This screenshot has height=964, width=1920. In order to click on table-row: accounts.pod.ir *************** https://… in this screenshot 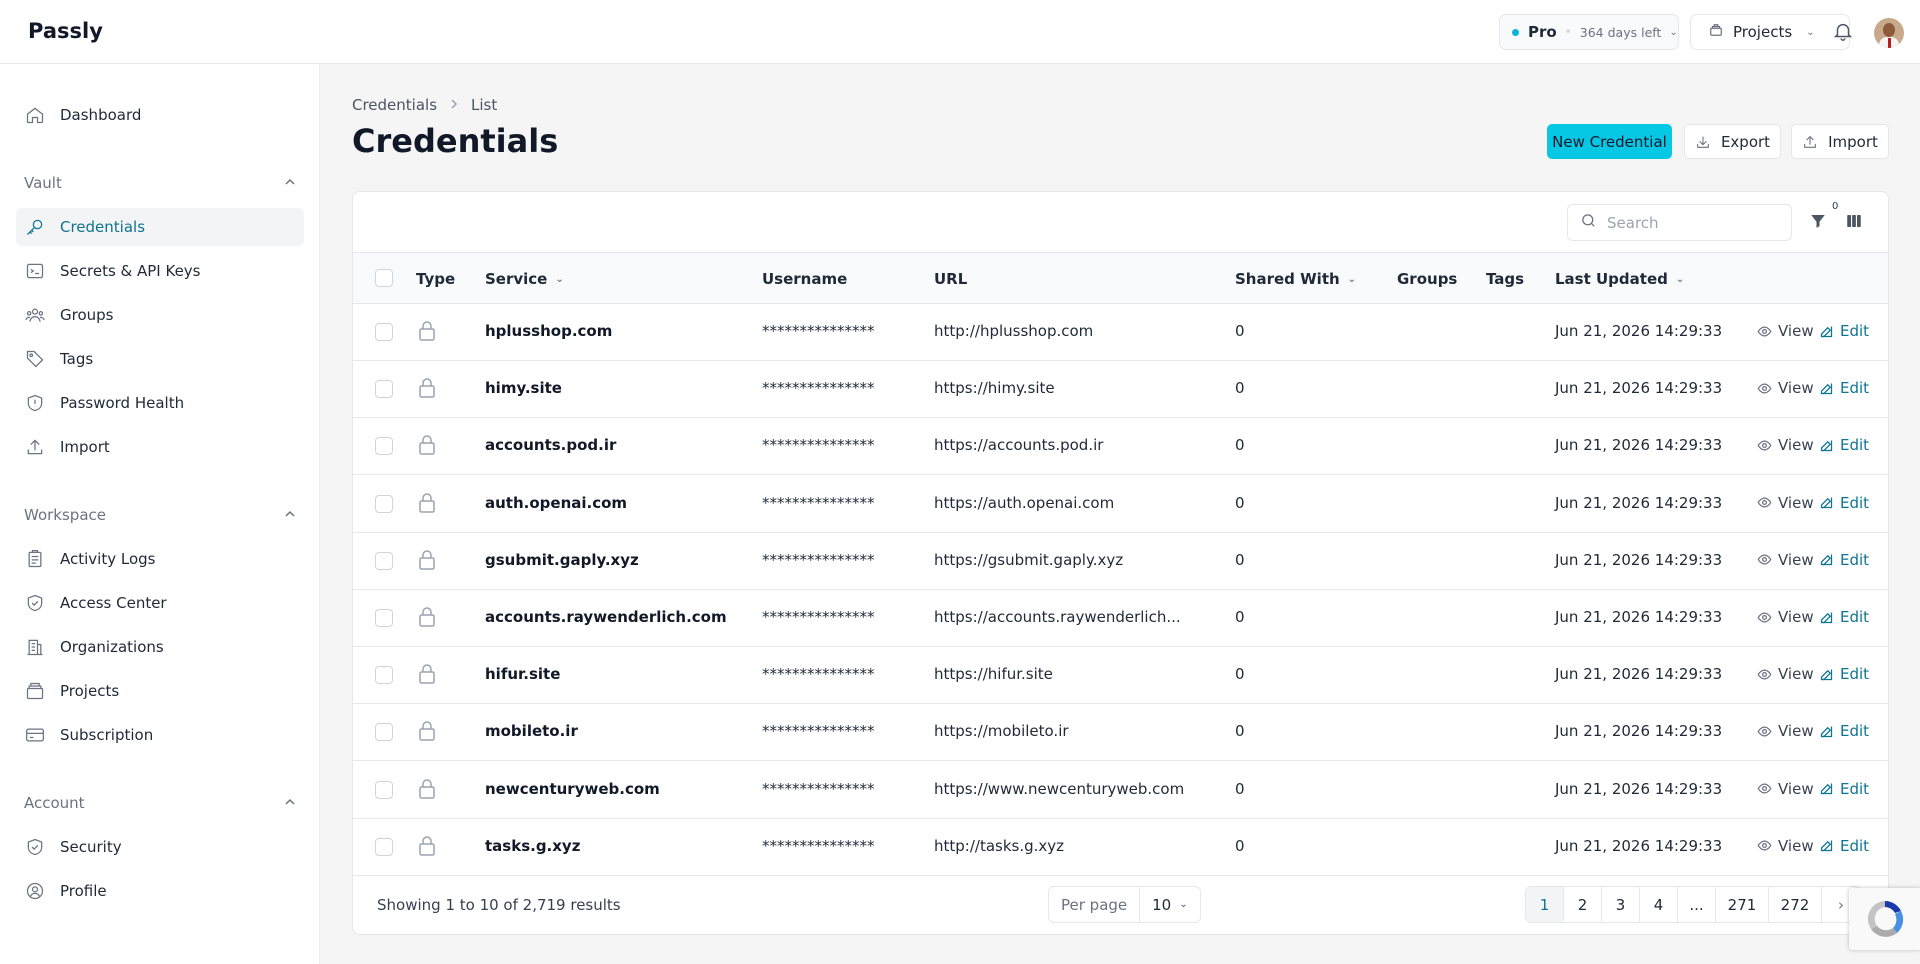, I will do `click(1120, 447)`.